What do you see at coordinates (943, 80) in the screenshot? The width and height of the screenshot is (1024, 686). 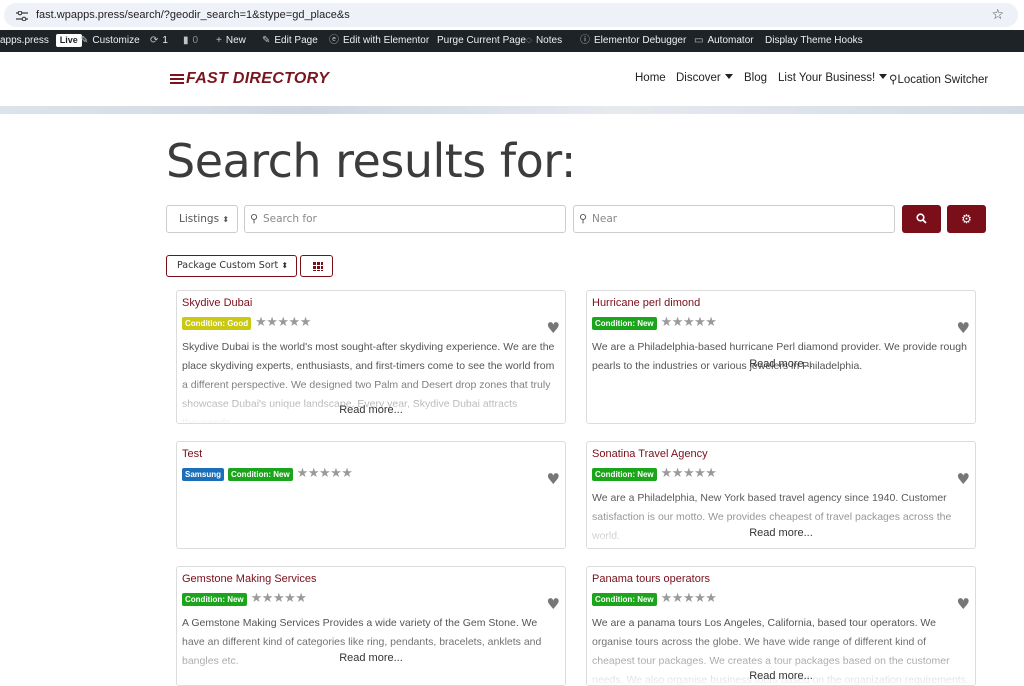 I see `nav-location-label: Location Switcher` at bounding box center [943, 80].